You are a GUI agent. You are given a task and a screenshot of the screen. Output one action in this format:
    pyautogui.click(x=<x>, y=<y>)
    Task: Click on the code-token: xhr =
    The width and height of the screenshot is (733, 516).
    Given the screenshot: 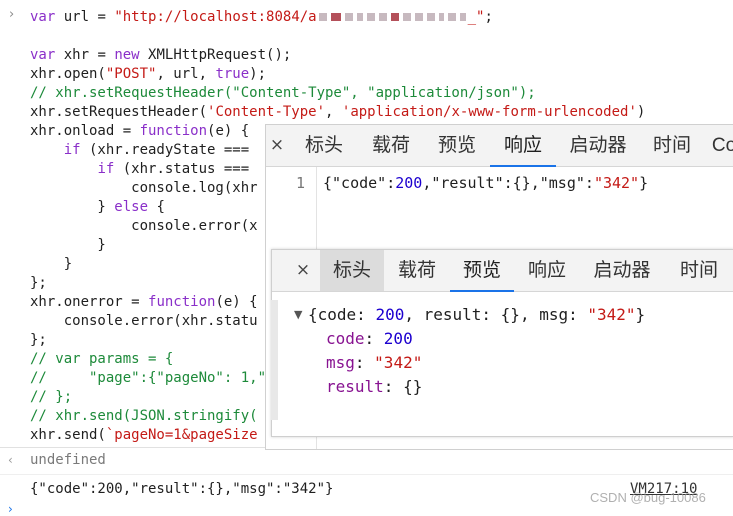 What is the action you would take?
    pyautogui.click(x=85, y=55)
    